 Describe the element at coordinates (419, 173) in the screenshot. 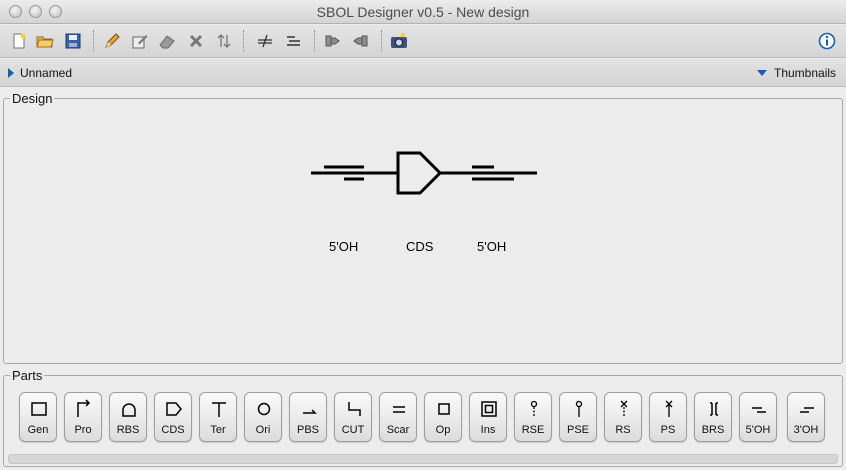

I see `cds-glyph` at that location.